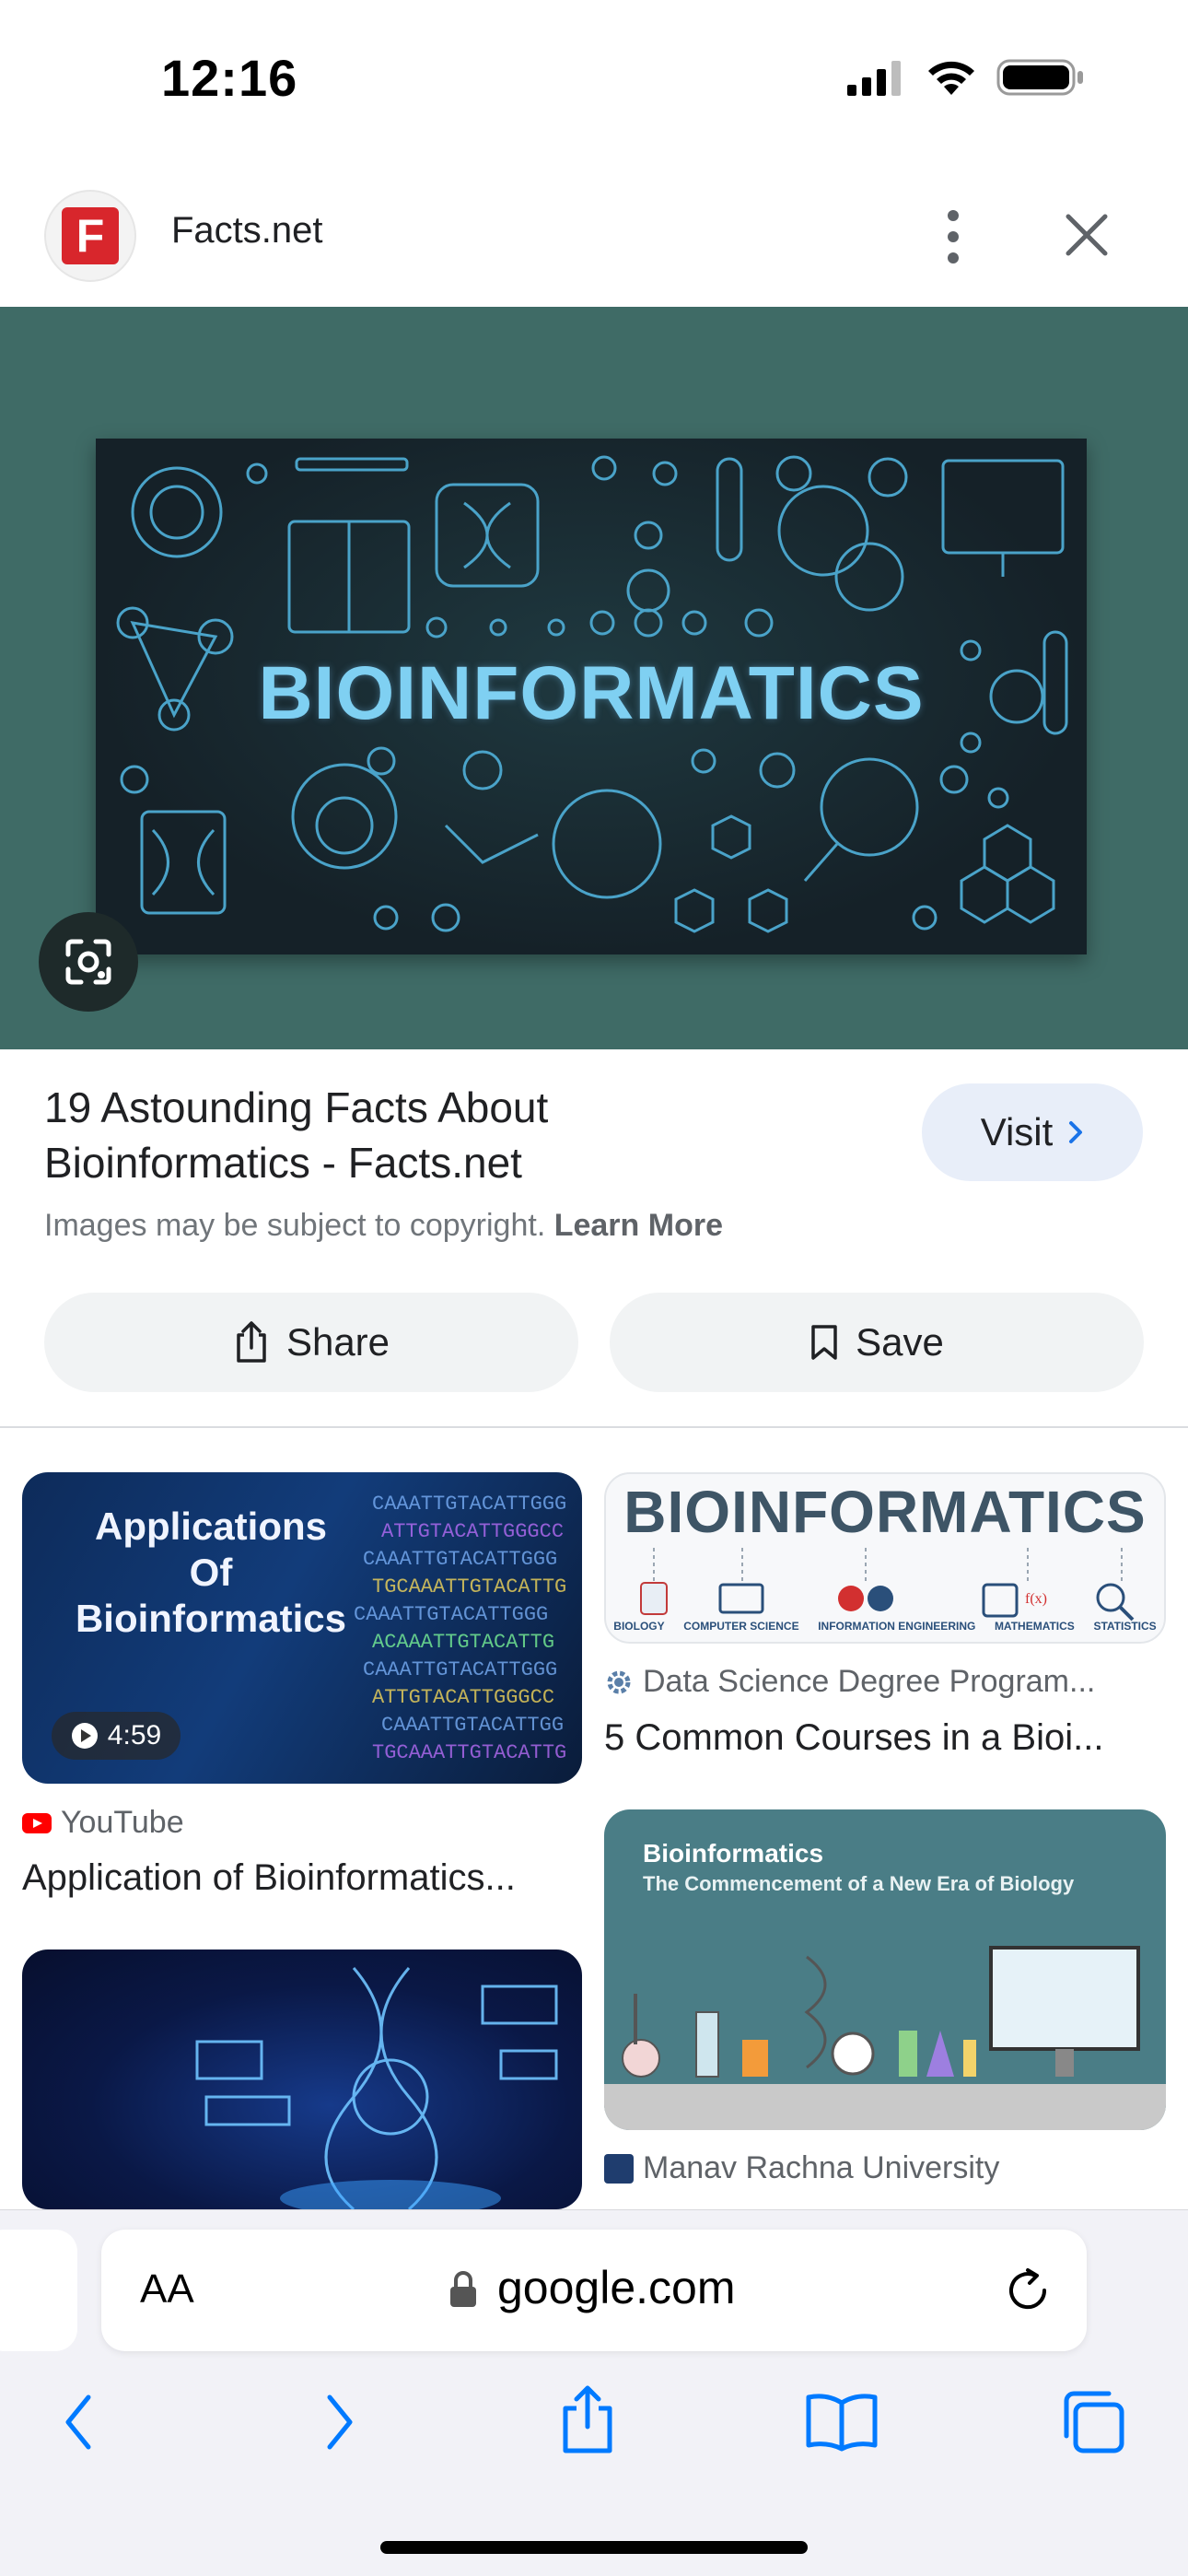  I want to click on site-logo-letter: F, so click(90, 235).